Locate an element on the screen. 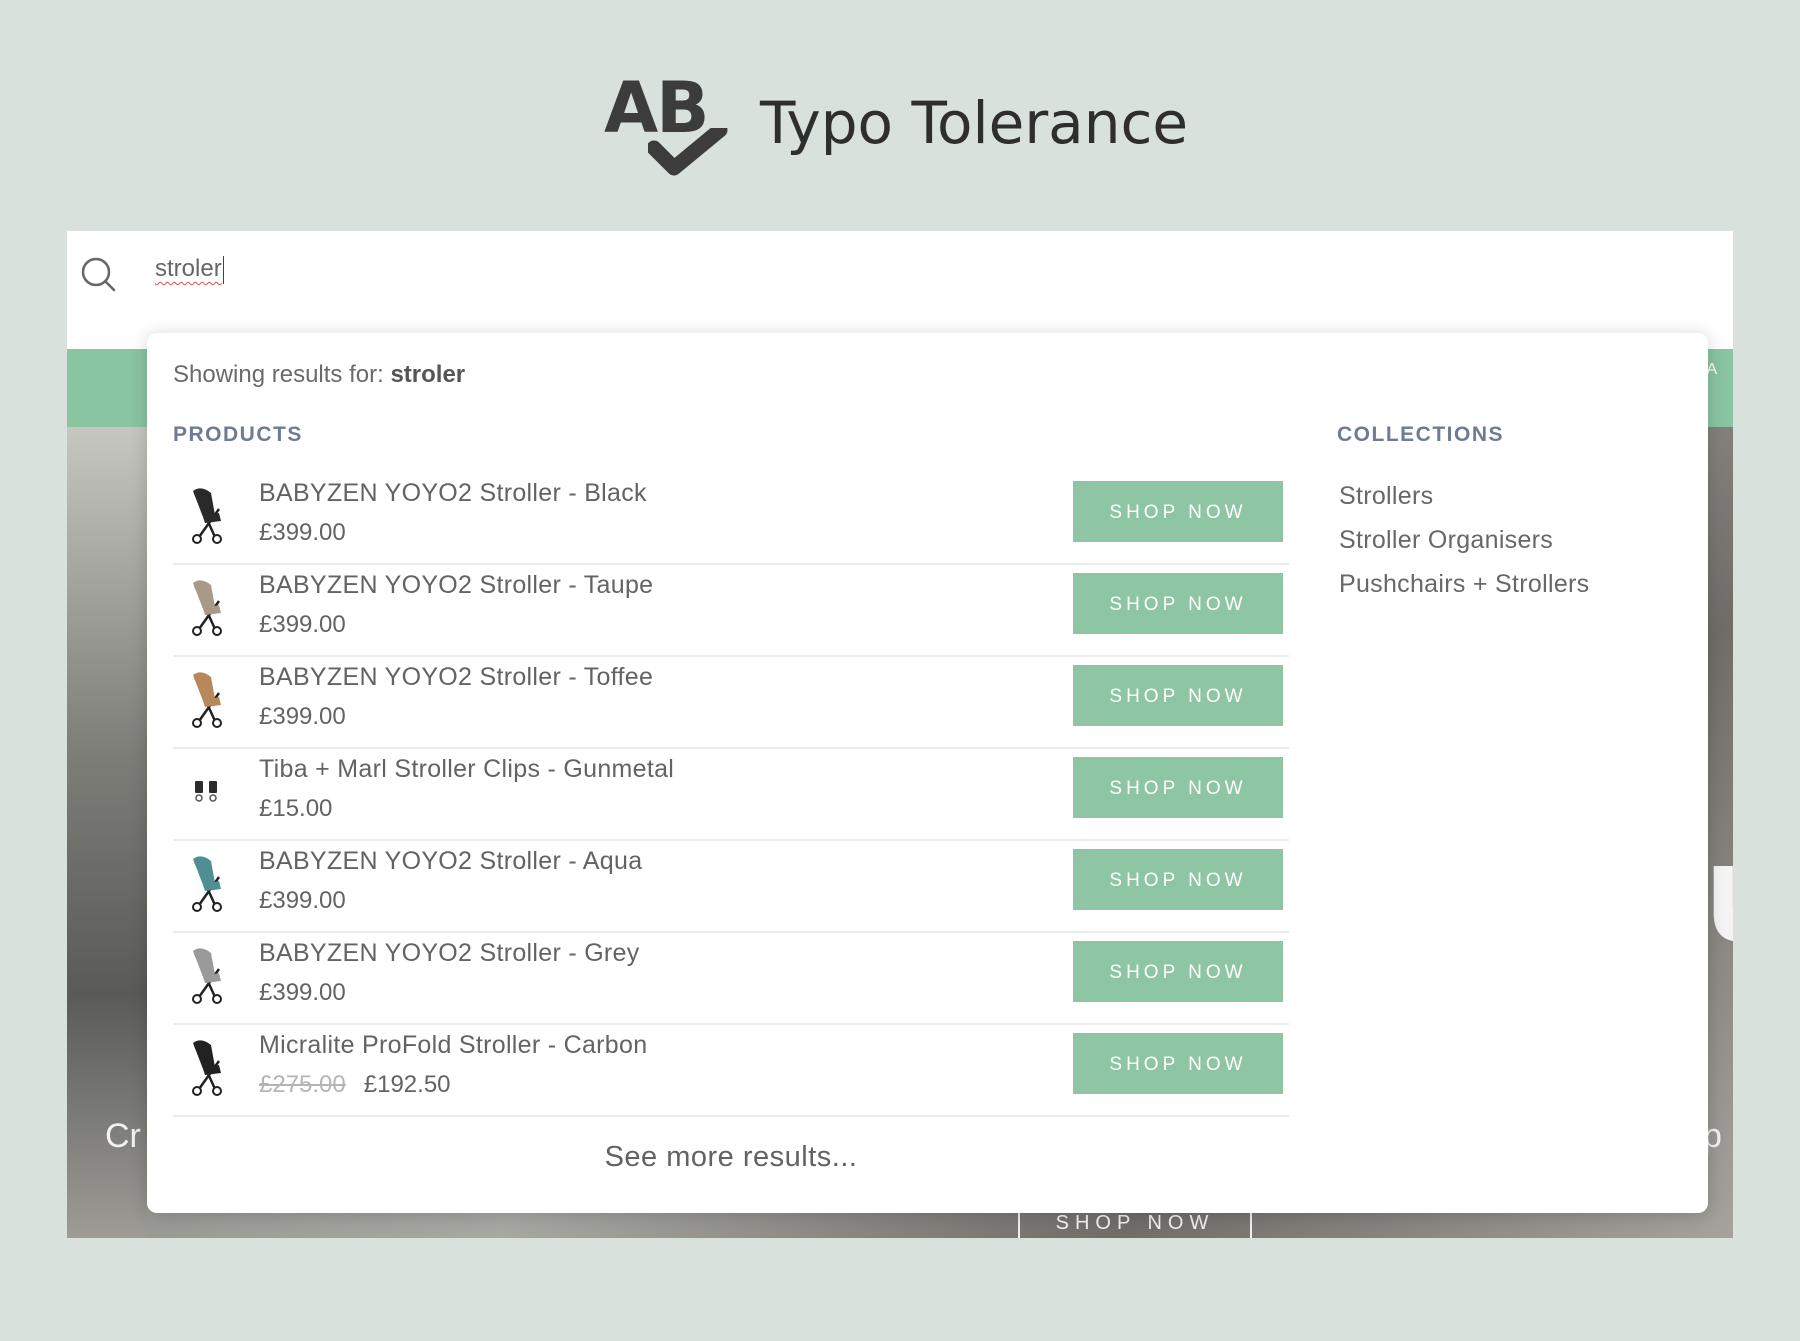 This screenshot has height=1341, width=1800. original-price: £275.00 is located at coordinates (302, 1084).